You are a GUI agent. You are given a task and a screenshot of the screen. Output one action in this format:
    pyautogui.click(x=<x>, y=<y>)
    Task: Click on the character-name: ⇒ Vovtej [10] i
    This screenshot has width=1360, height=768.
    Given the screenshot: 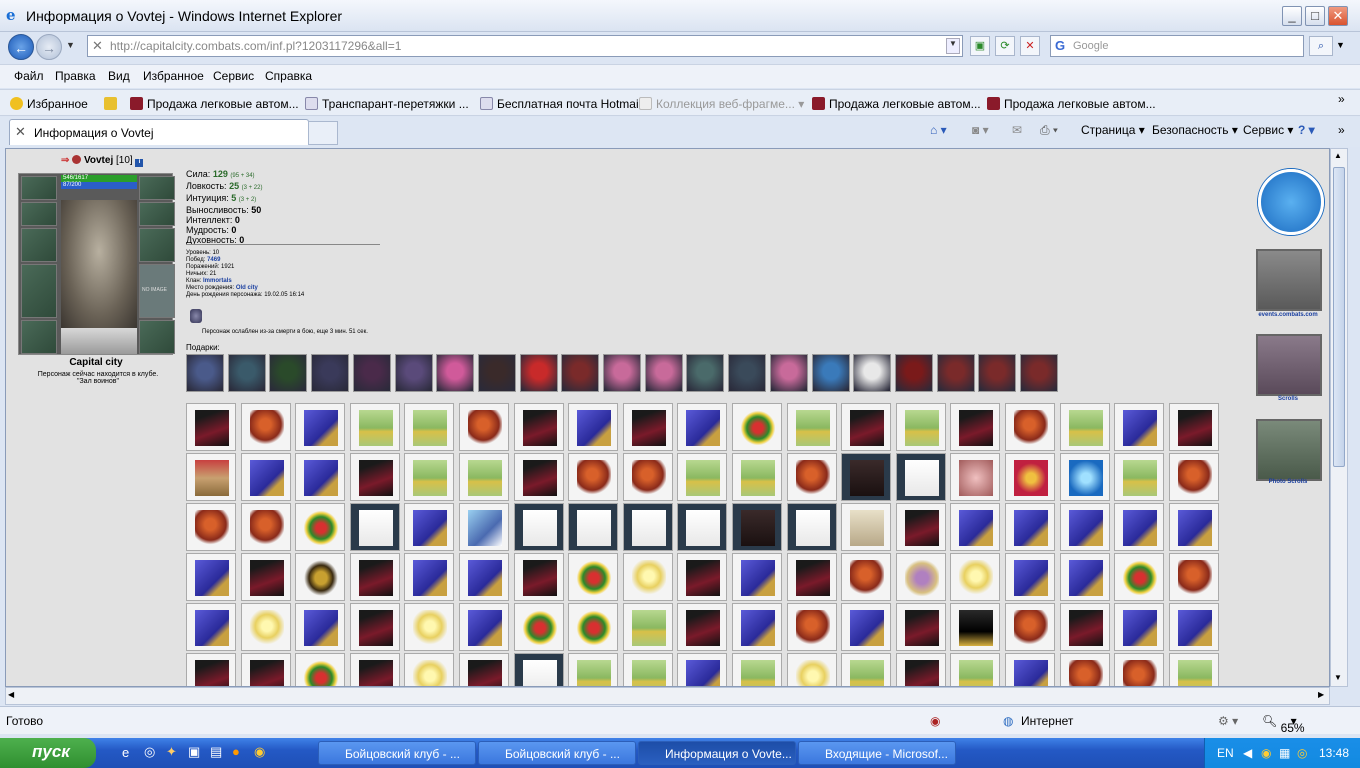 What is the action you would take?
    pyautogui.click(x=102, y=161)
    